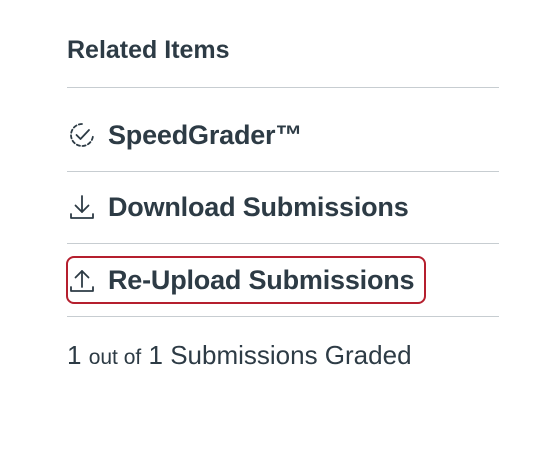 The height and width of the screenshot is (466, 538). I want to click on graded-out-of: out of, so click(115, 357).